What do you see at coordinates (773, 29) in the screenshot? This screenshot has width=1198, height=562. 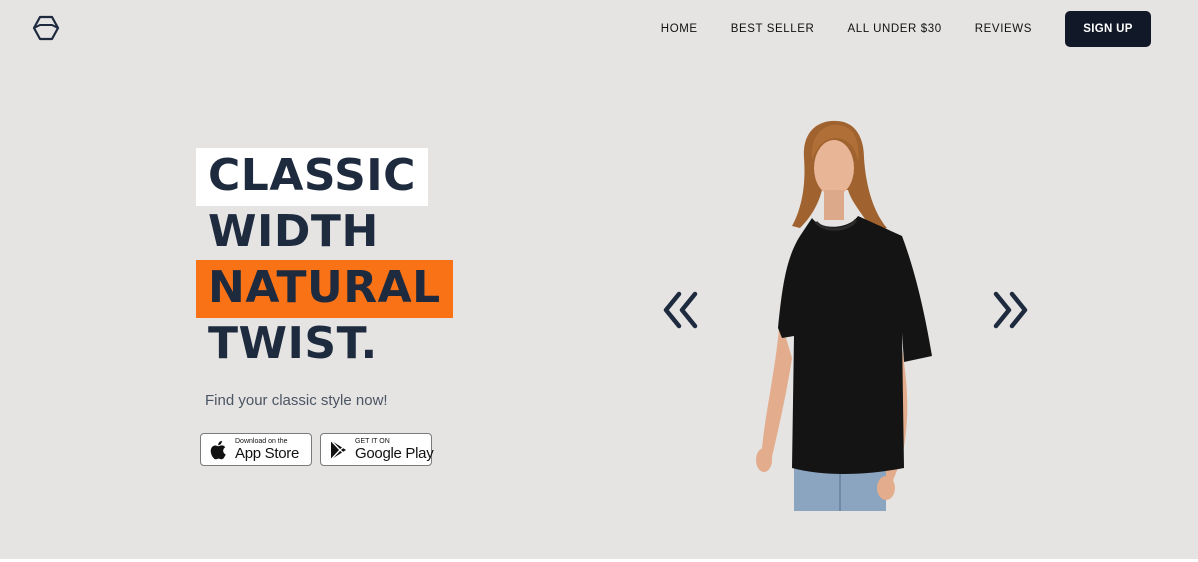 I see `nav-best-seller: BEST SELLER` at bounding box center [773, 29].